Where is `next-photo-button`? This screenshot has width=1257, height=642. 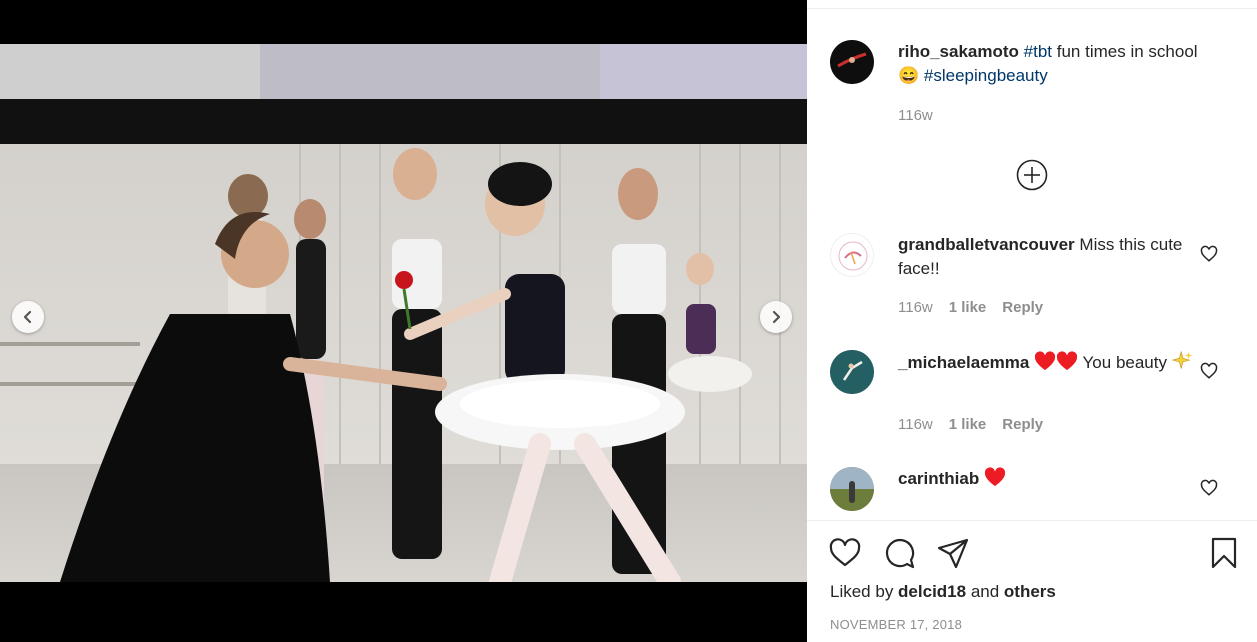 next-photo-button is located at coordinates (776, 317).